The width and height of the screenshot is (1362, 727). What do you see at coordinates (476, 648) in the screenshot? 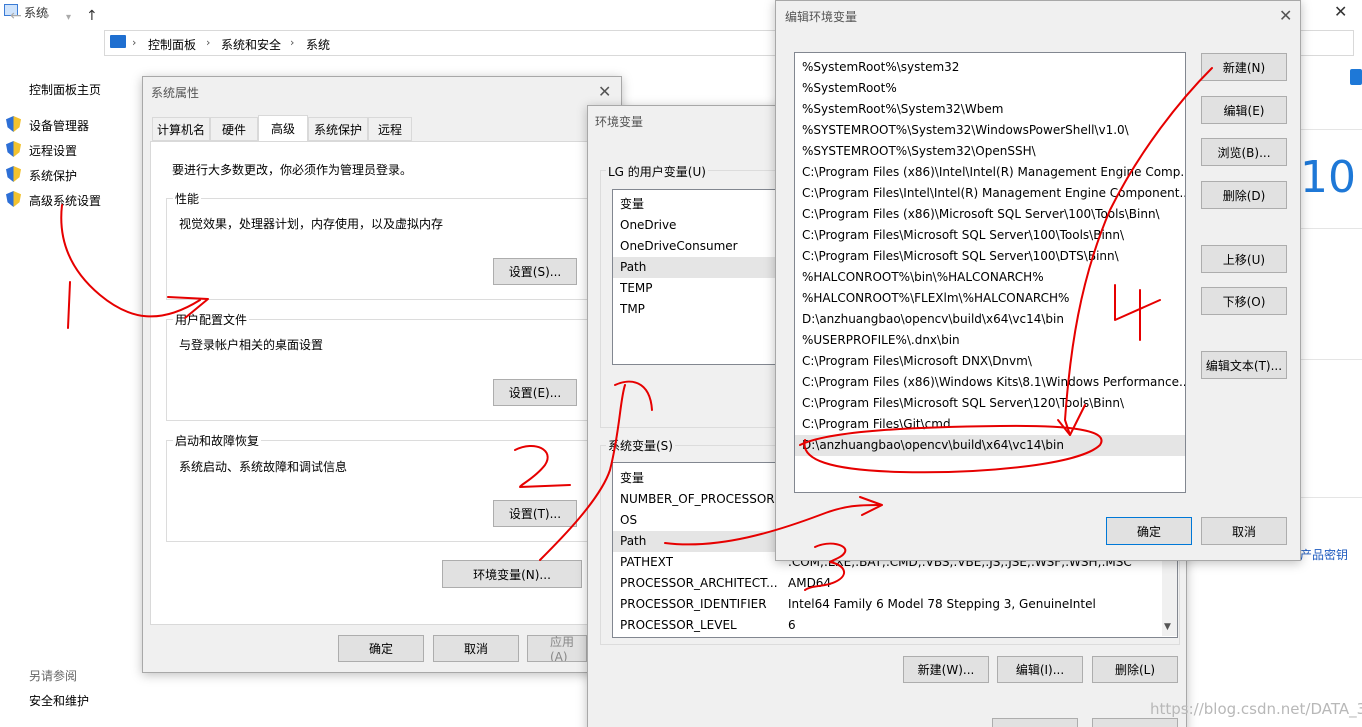
I see `system-properties-cancel-button: 取消` at bounding box center [476, 648].